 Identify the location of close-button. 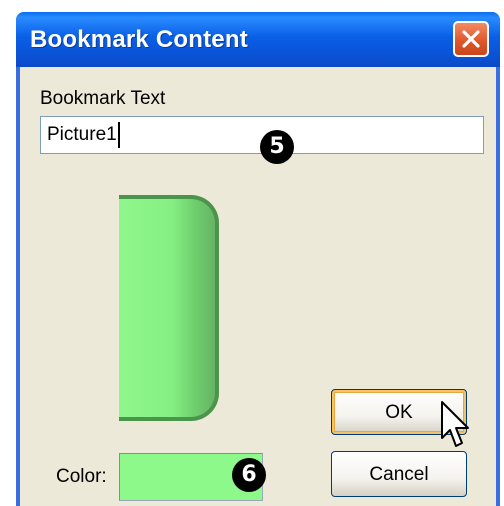
(471, 39).